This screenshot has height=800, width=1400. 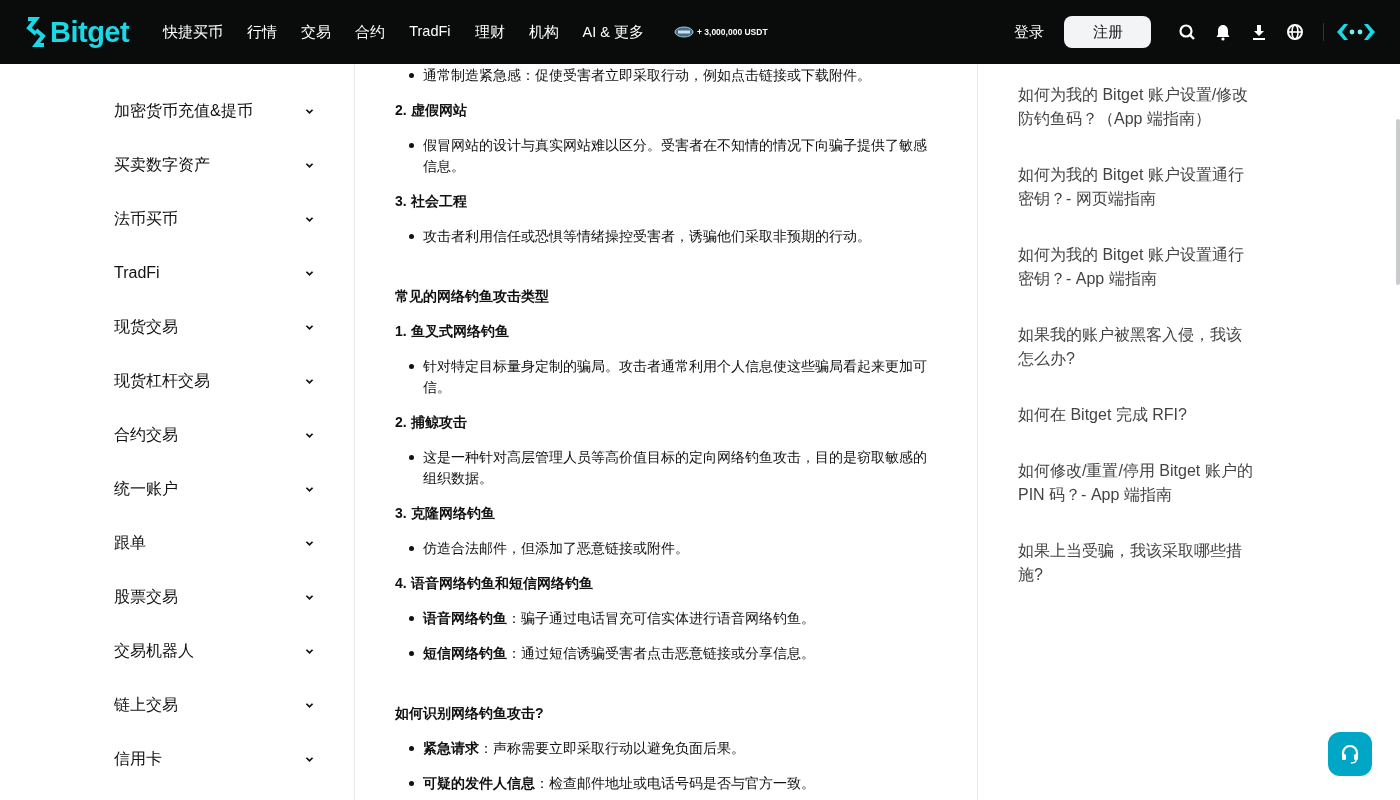 What do you see at coordinates (613, 32) in the screenshot?
I see `nav-link: AI & 更多` at bounding box center [613, 32].